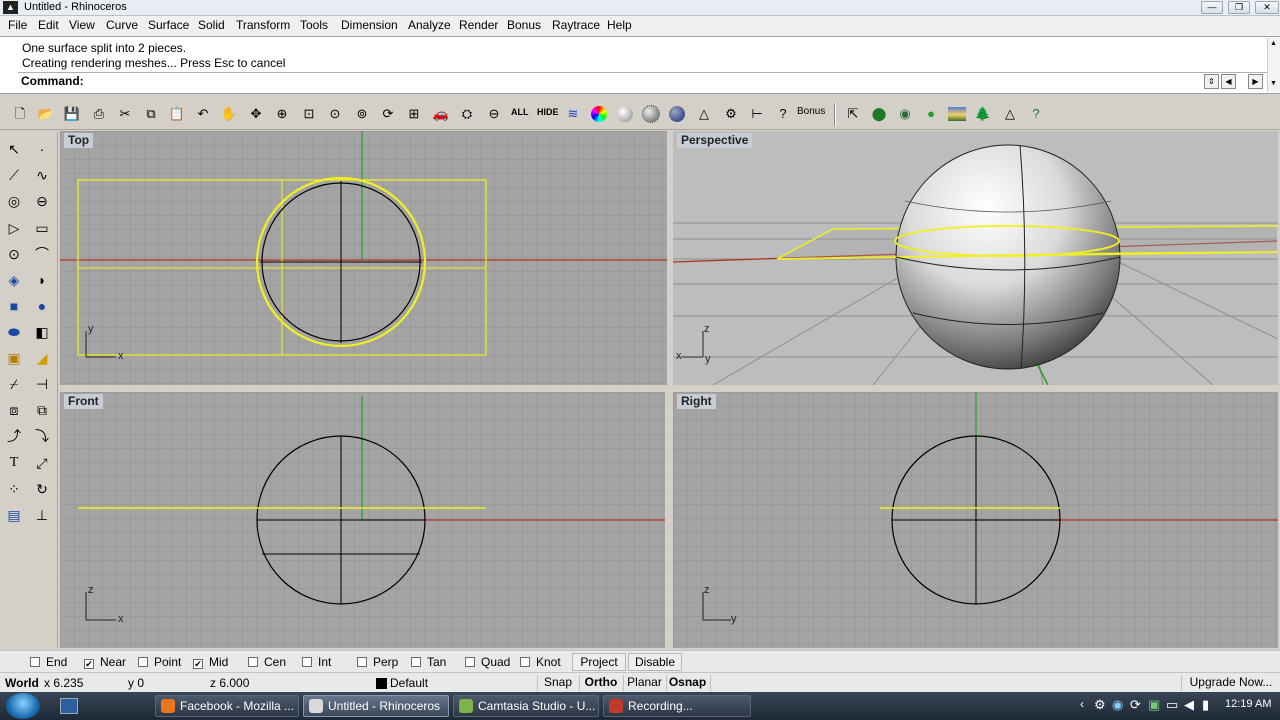 This screenshot has width=1280, height=720. I want to click on osnap-end: End, so click(48, 662).